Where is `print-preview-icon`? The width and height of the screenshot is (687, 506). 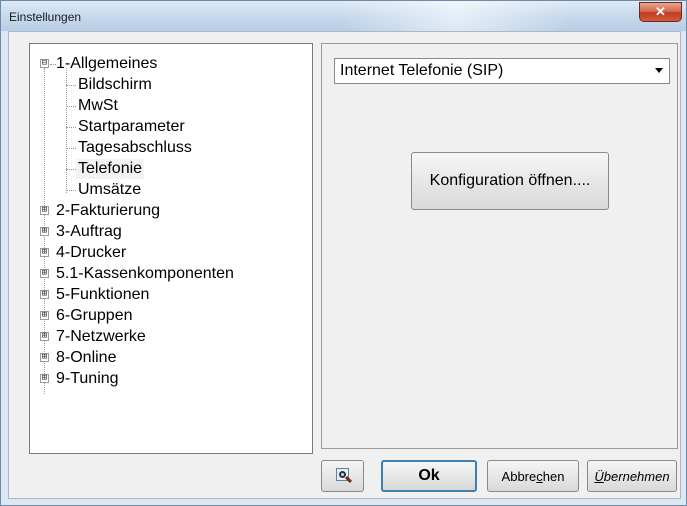
print-preview-icon is located at coordinates (343, 476).